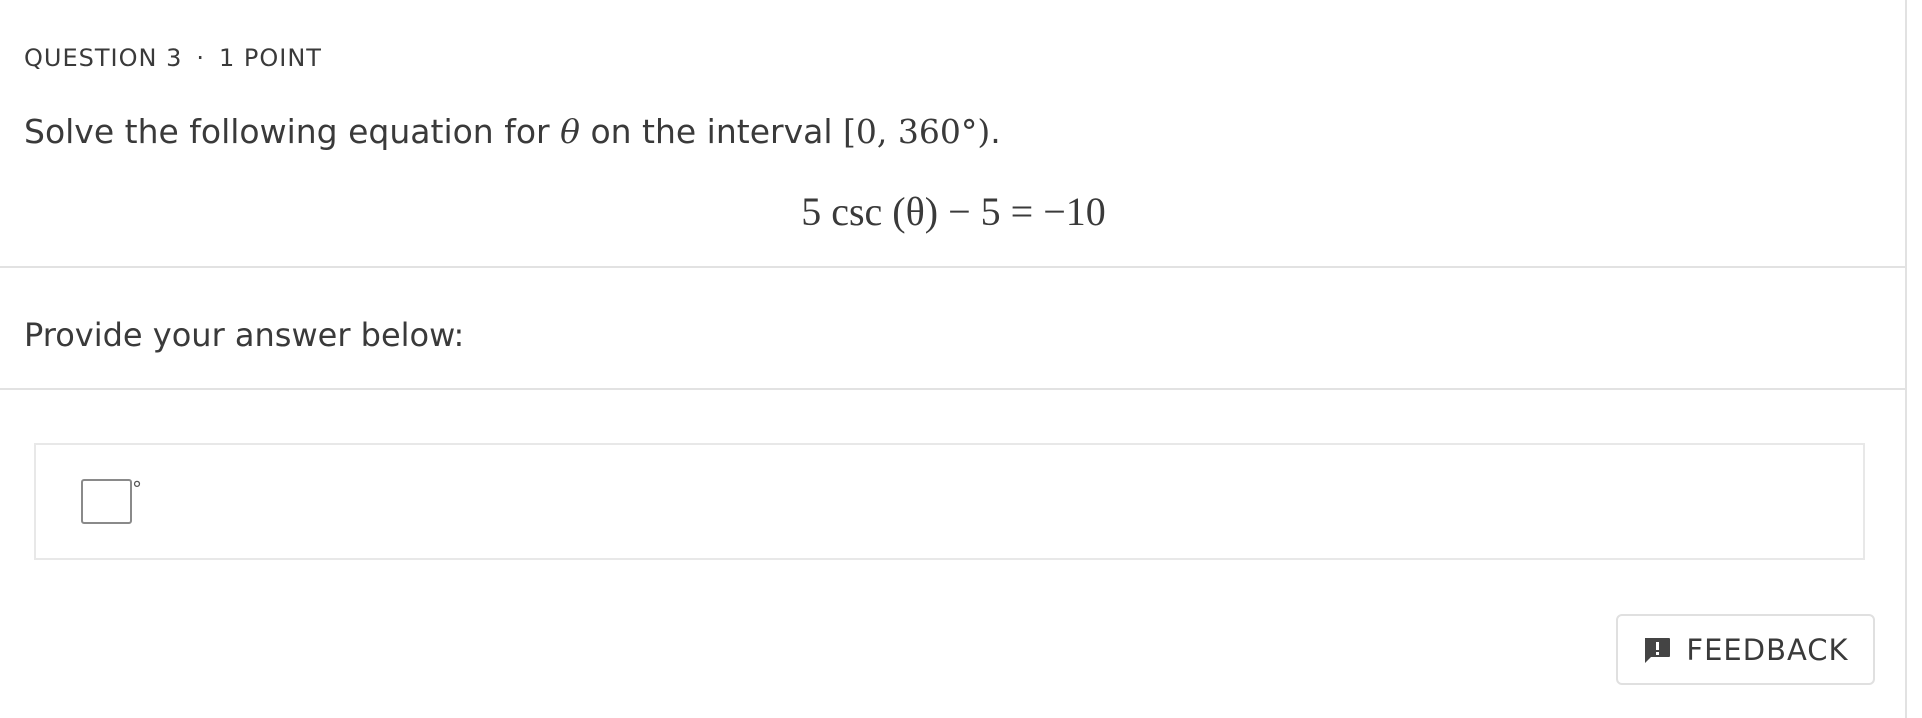 Image resolution: width=1922 pixels, height=718 pixels. I want to click on question-points: 1 POINT, so click(270, 58).